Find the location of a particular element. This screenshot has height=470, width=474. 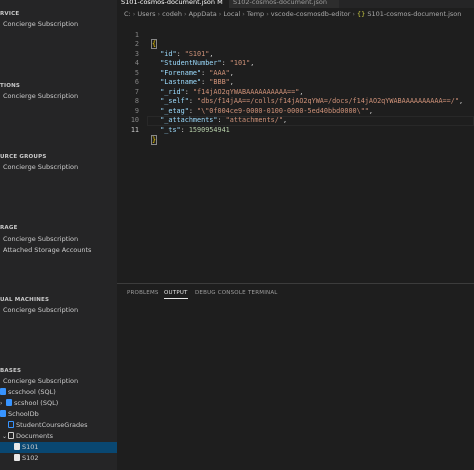

tree-item-label: Documents is located at coordinates (35, 436).